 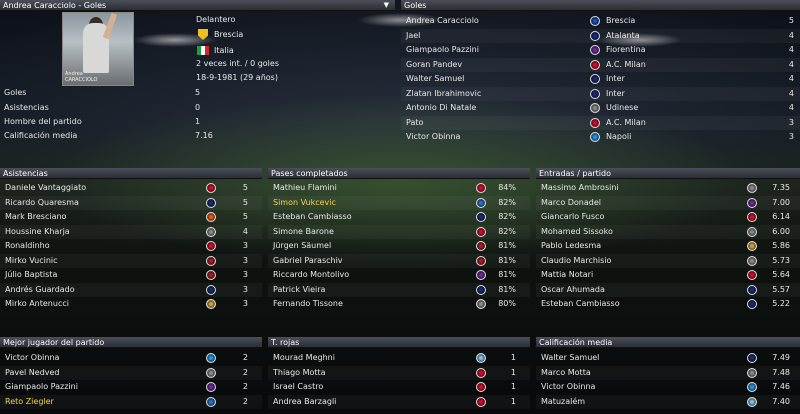 What do you see at coordinates (131, 402) in the screenshot?
I see `list-item: Reto Ziegler 2` at bounding box center [131, 402].